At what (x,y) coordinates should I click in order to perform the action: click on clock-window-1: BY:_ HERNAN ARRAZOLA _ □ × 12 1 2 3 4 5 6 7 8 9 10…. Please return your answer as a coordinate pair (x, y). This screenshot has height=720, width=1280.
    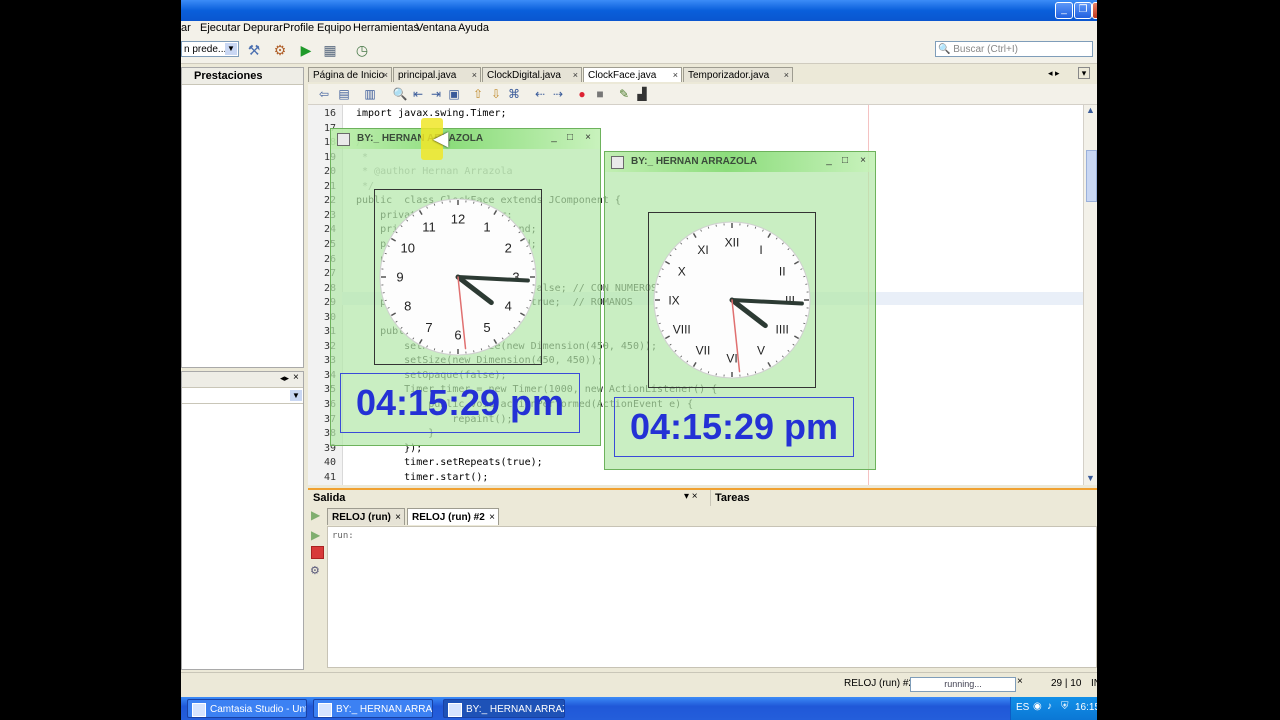
    Looking at the image, I should click on (465, 287).